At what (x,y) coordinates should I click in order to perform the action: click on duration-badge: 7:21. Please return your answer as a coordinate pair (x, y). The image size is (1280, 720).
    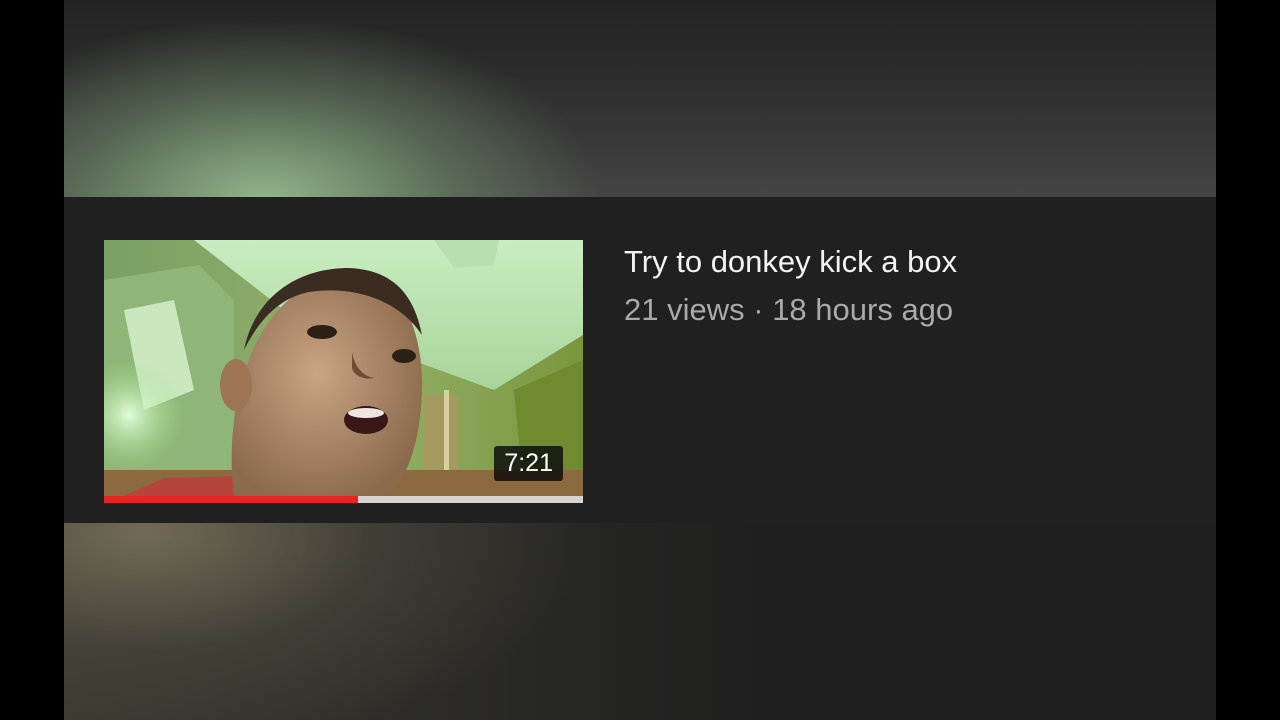
    Looking at the image, I should click on (528, 463).